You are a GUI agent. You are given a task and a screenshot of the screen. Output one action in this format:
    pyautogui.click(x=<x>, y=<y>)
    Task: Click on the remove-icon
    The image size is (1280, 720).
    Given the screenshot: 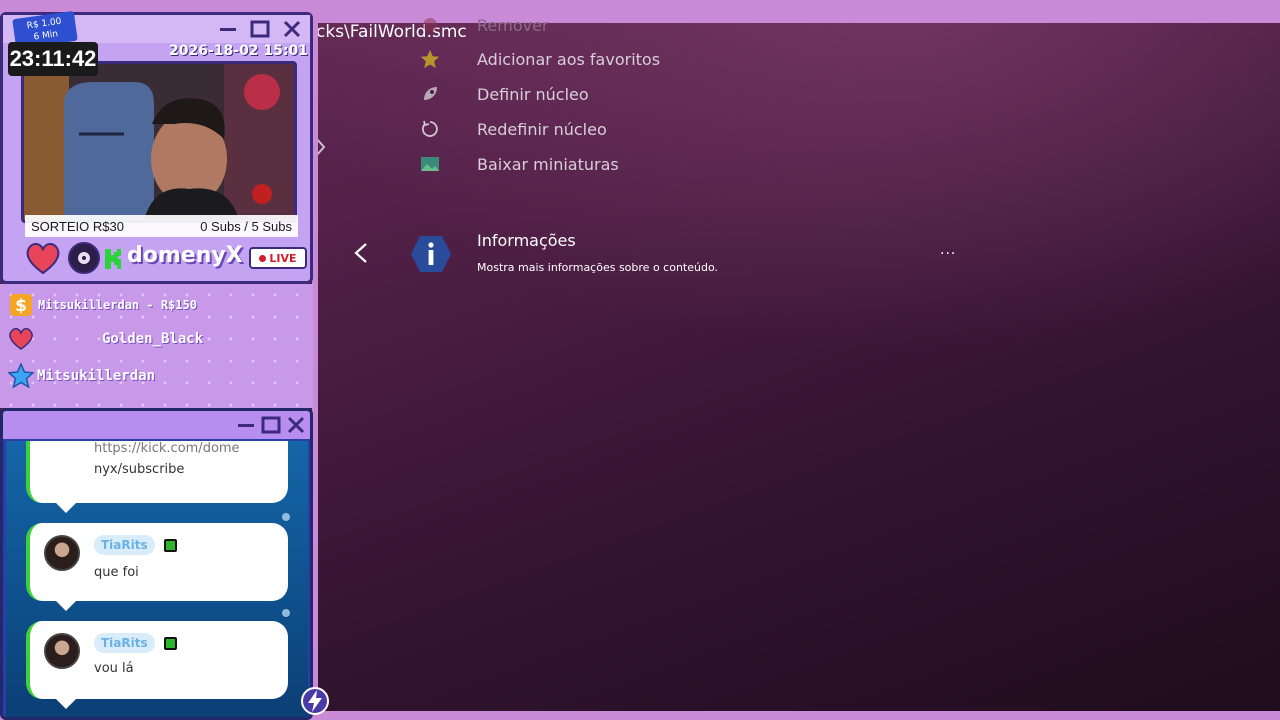 What is the action you would take?
    pyautogui.click(x=430, y=25)
    